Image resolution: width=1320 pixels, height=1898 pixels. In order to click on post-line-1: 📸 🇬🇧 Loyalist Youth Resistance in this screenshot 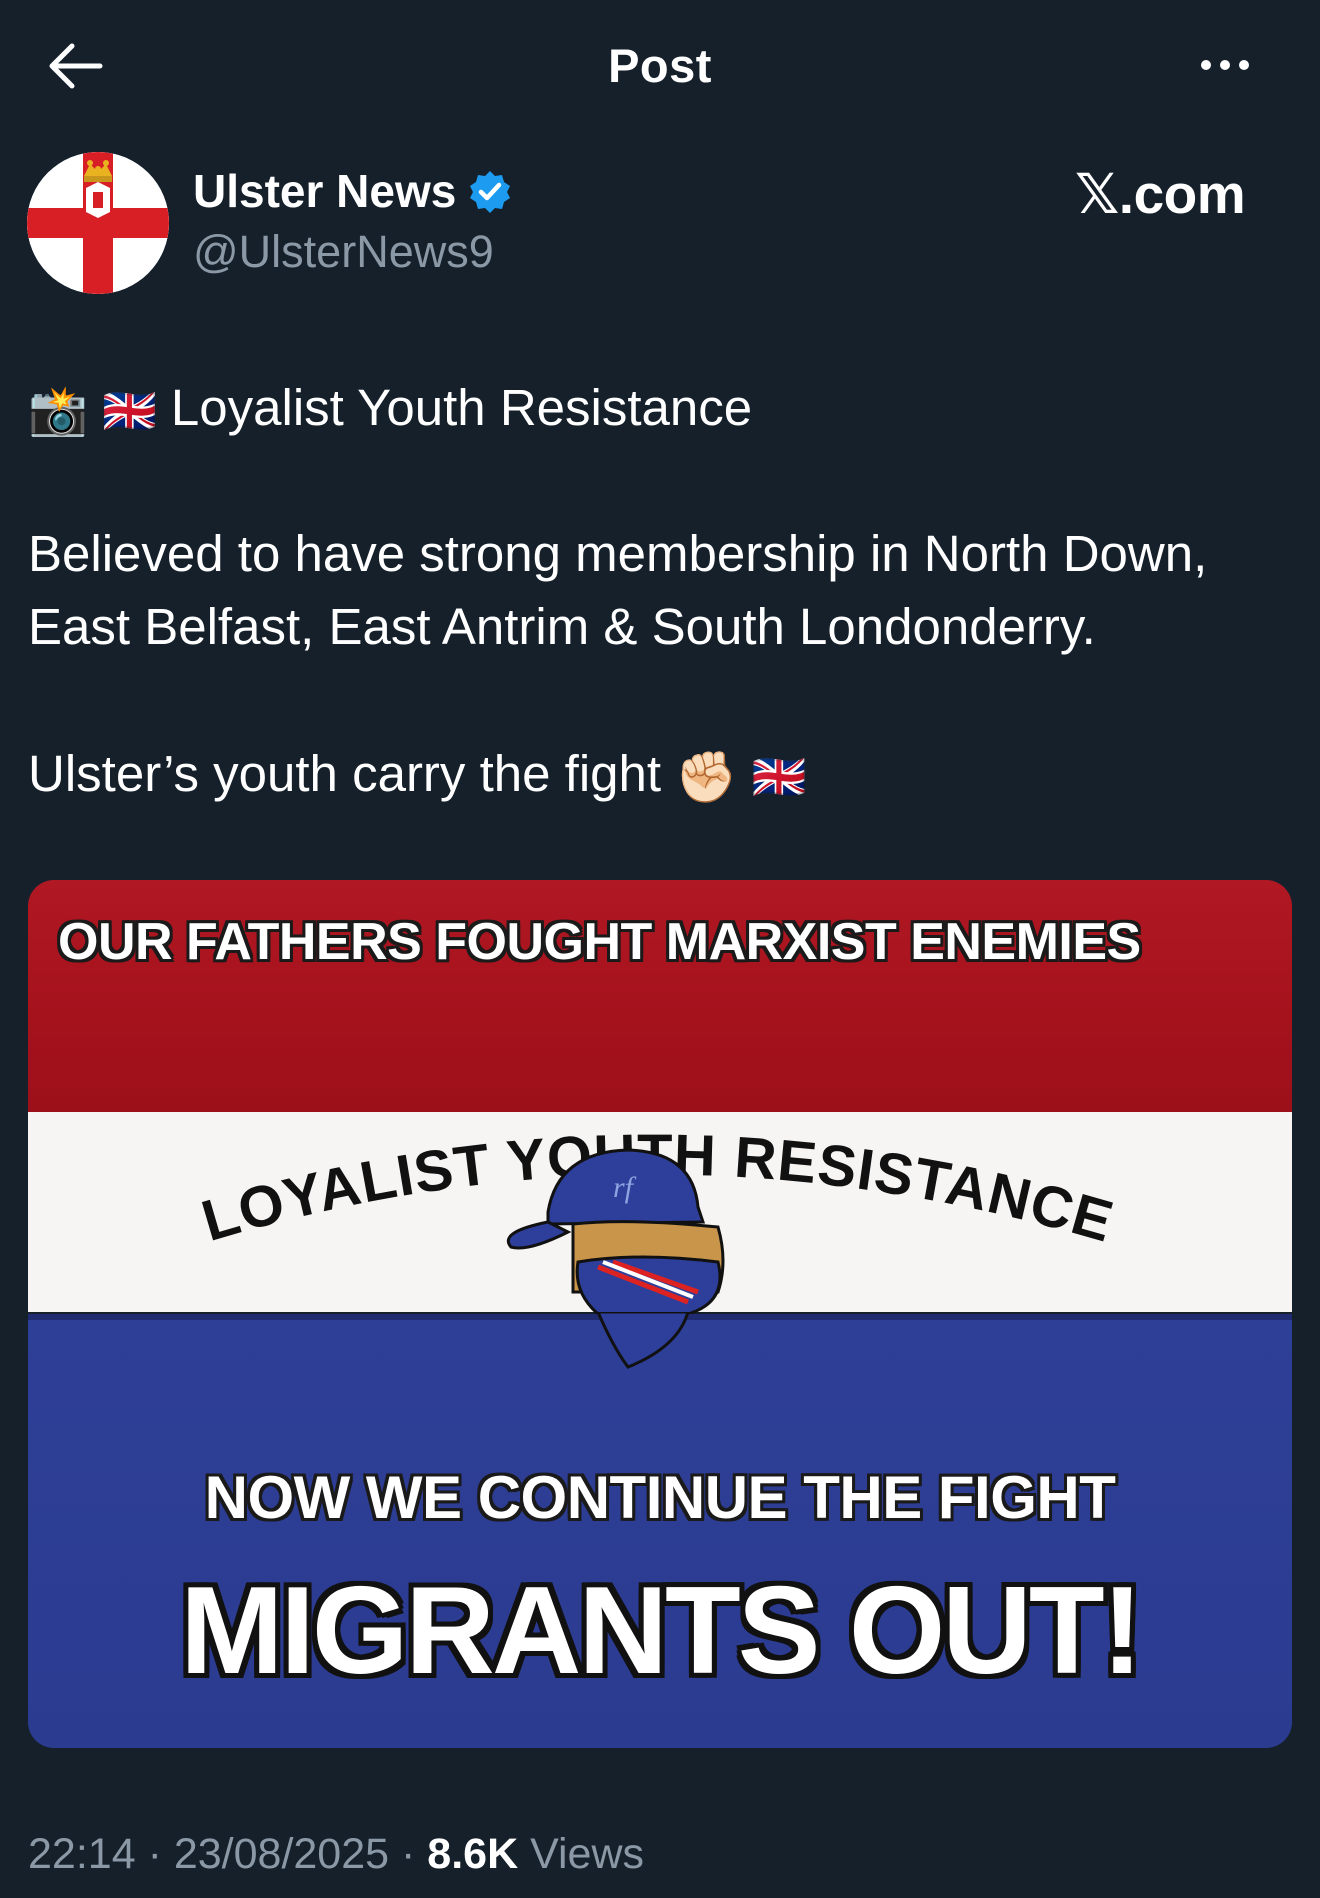, I will do `click(390, 409)`.